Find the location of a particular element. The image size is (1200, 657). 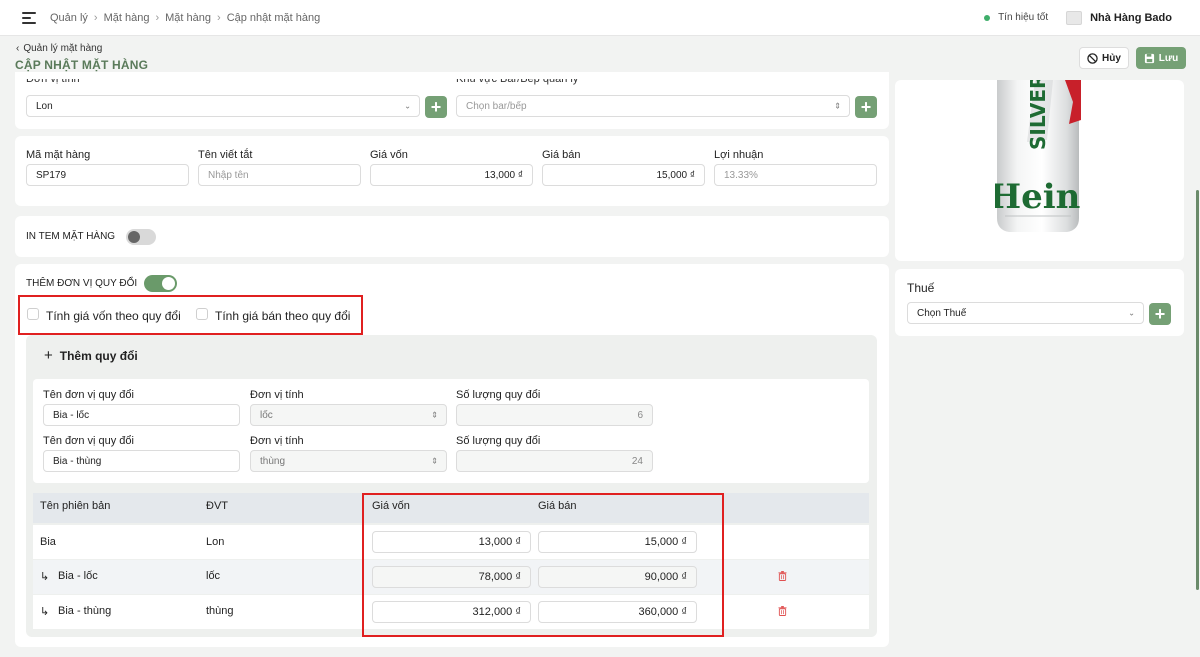

variant-name: Bia is located at coordinates (48, 542).